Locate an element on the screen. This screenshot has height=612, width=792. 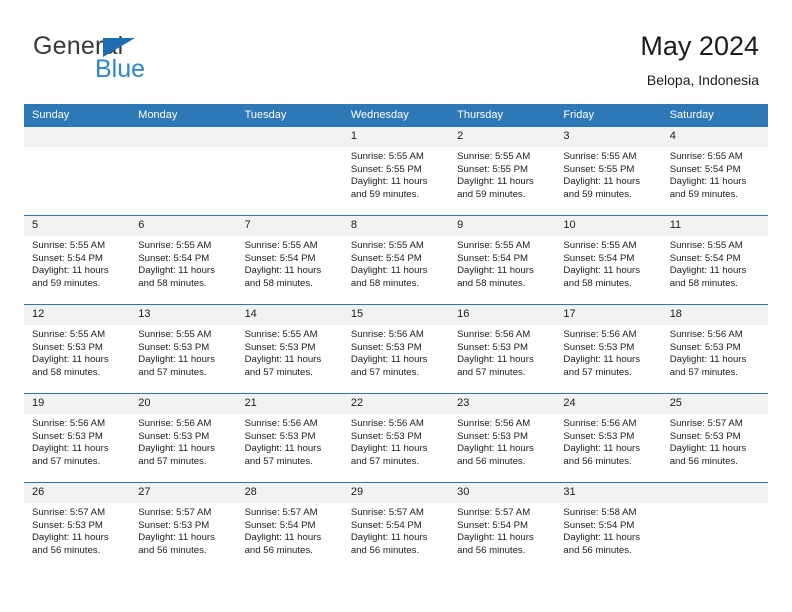
day-sunrise-text: Sunrise: 5:57 AM is located at coordinates (69, 512).